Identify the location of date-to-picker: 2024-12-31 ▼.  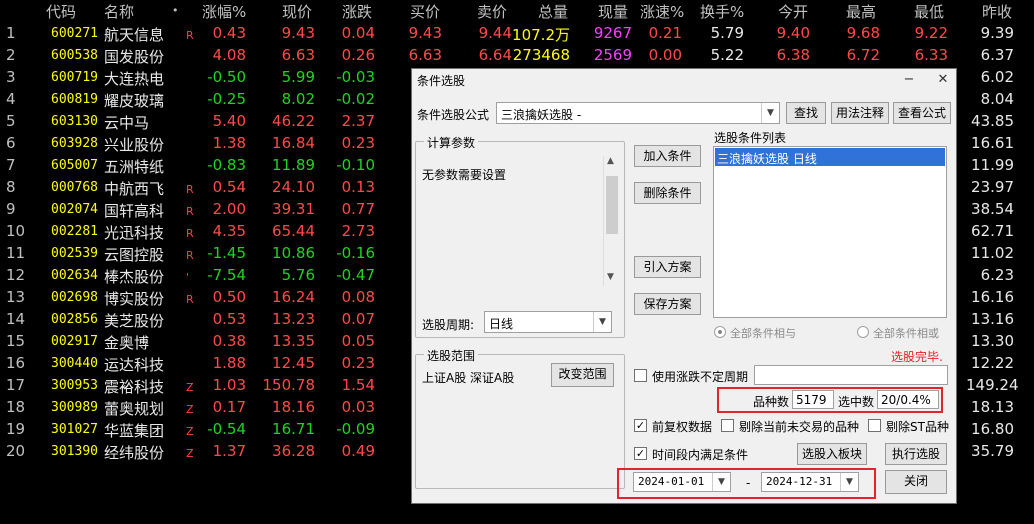
(810, 482).